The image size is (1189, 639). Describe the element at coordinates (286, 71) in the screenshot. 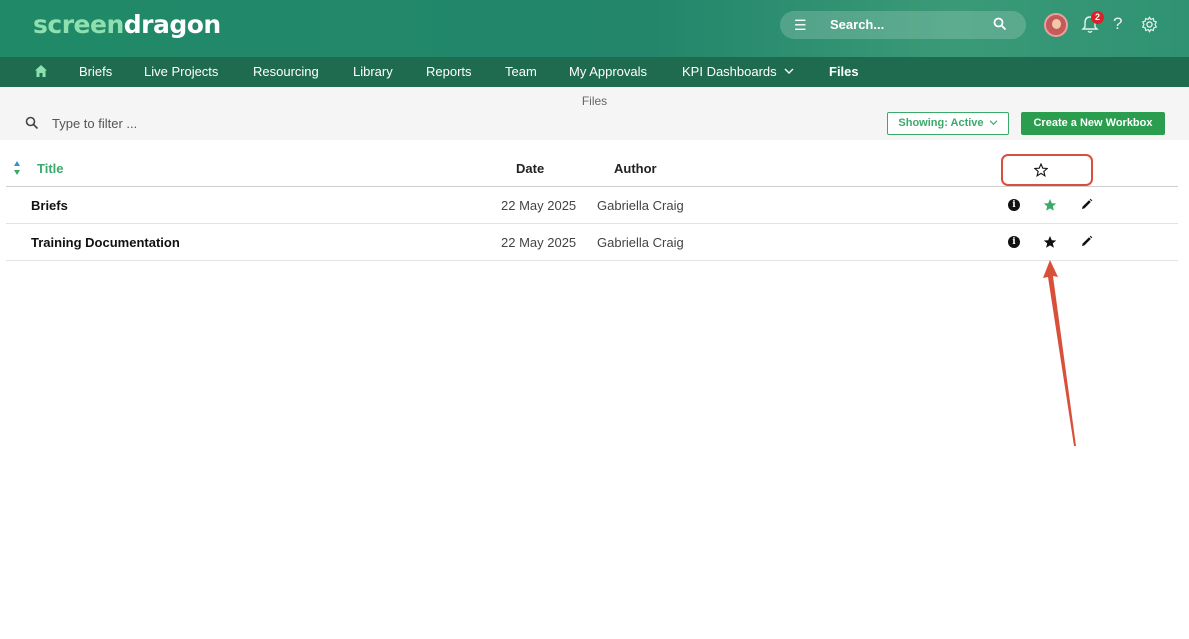

I see `nav-resourcing: Resourcing` at that location.